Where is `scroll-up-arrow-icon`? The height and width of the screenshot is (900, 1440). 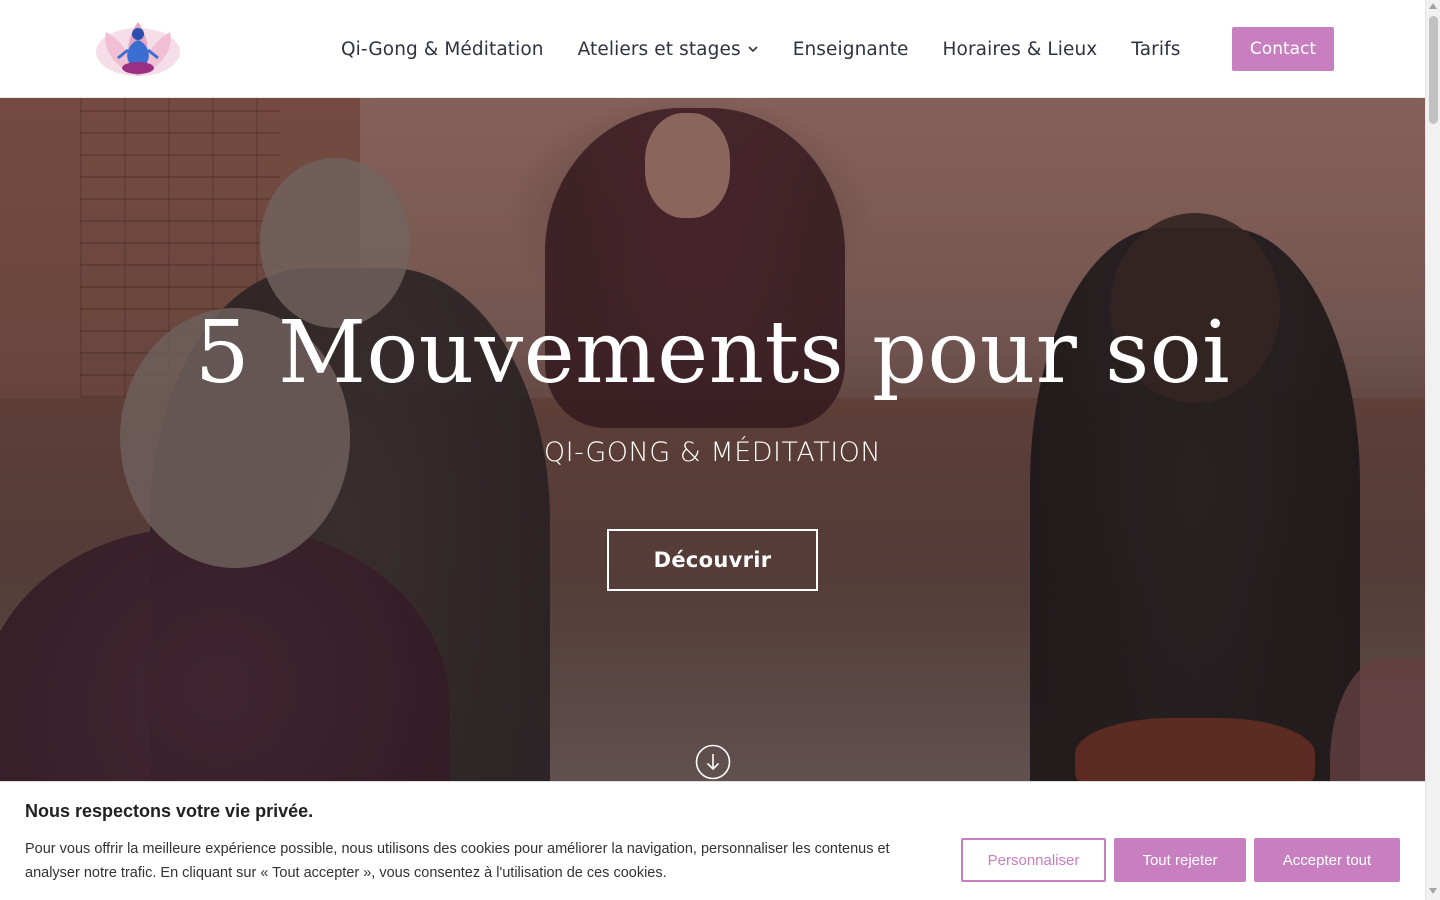
scroll-up-arrow-icon is located at coordinates (1433, 6).